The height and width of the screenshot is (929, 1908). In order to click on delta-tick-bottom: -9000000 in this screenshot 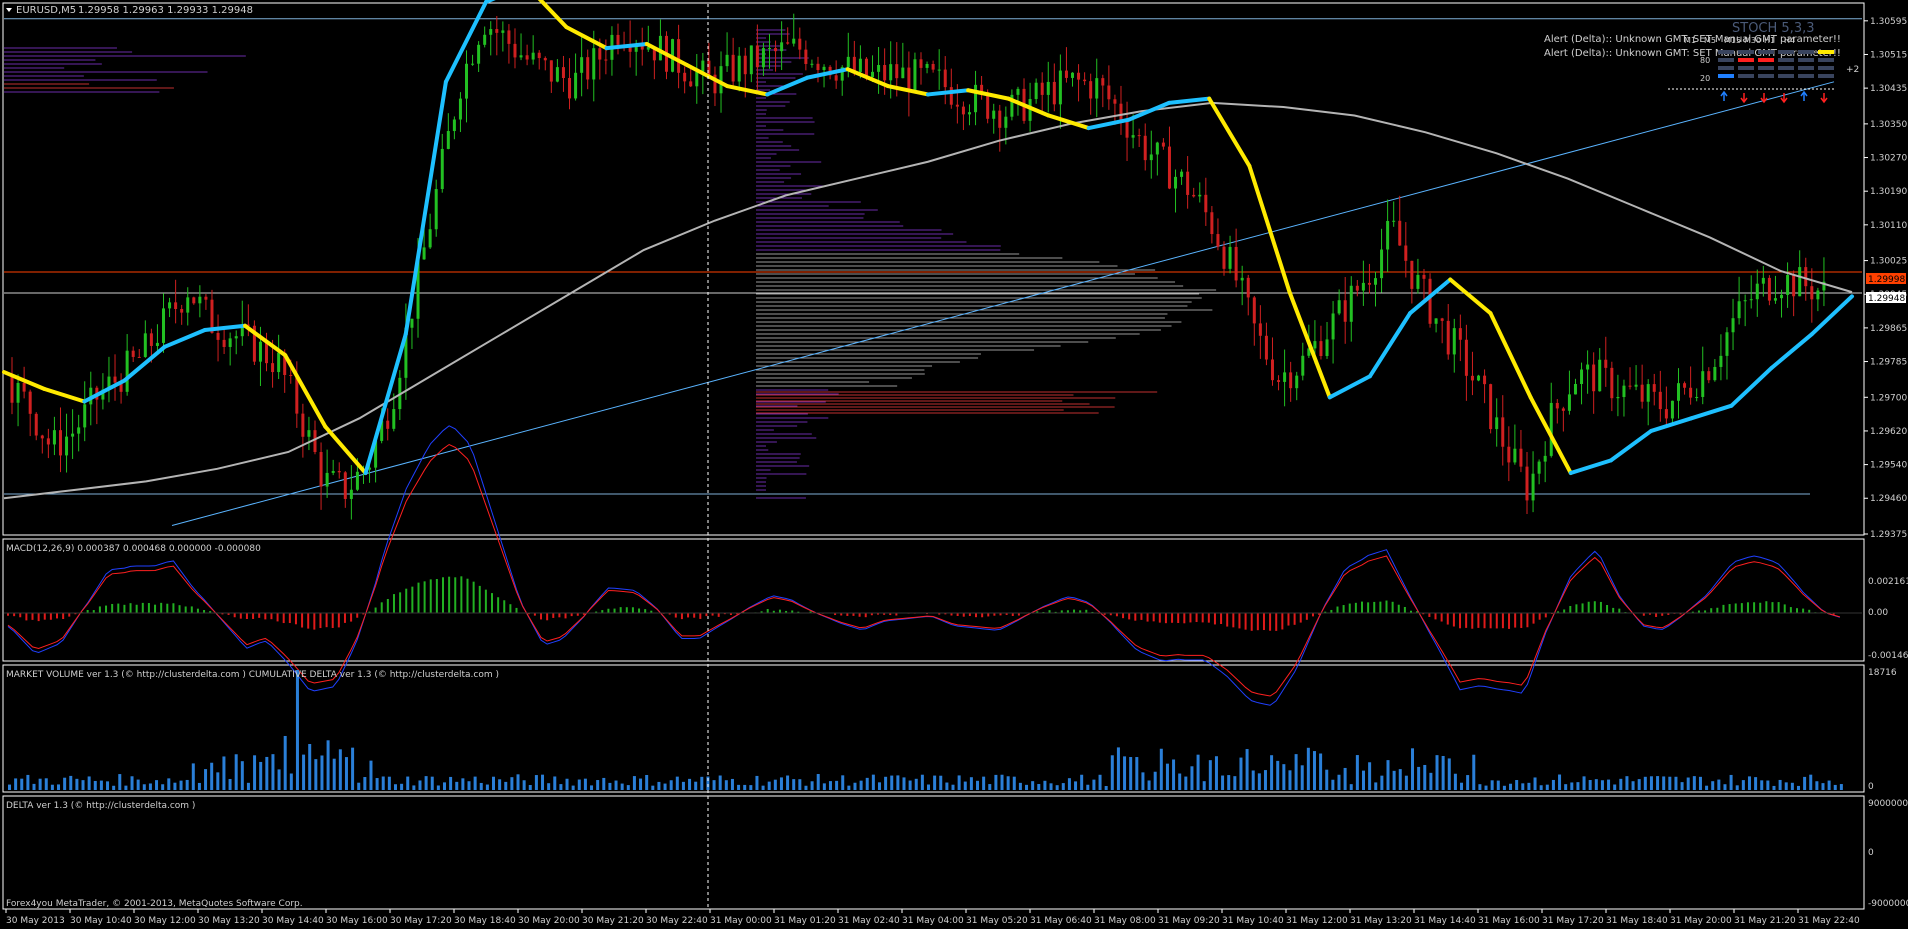, I will do `click(1888, 904)`.